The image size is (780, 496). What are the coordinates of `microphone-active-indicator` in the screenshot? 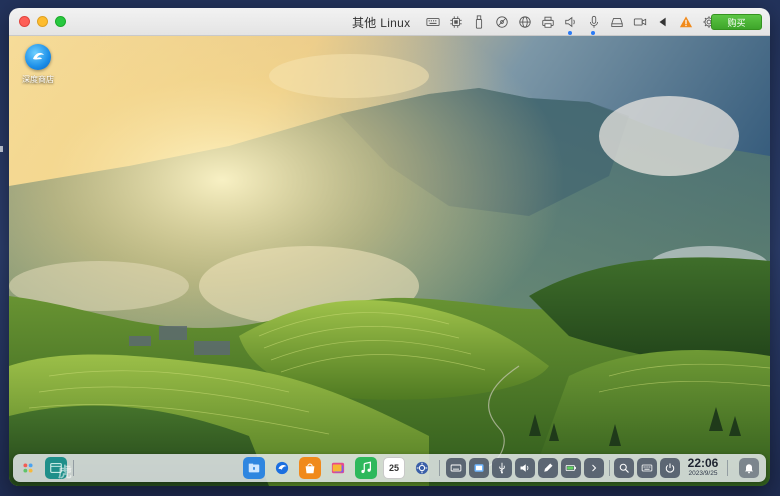 It's located at (593, 33).